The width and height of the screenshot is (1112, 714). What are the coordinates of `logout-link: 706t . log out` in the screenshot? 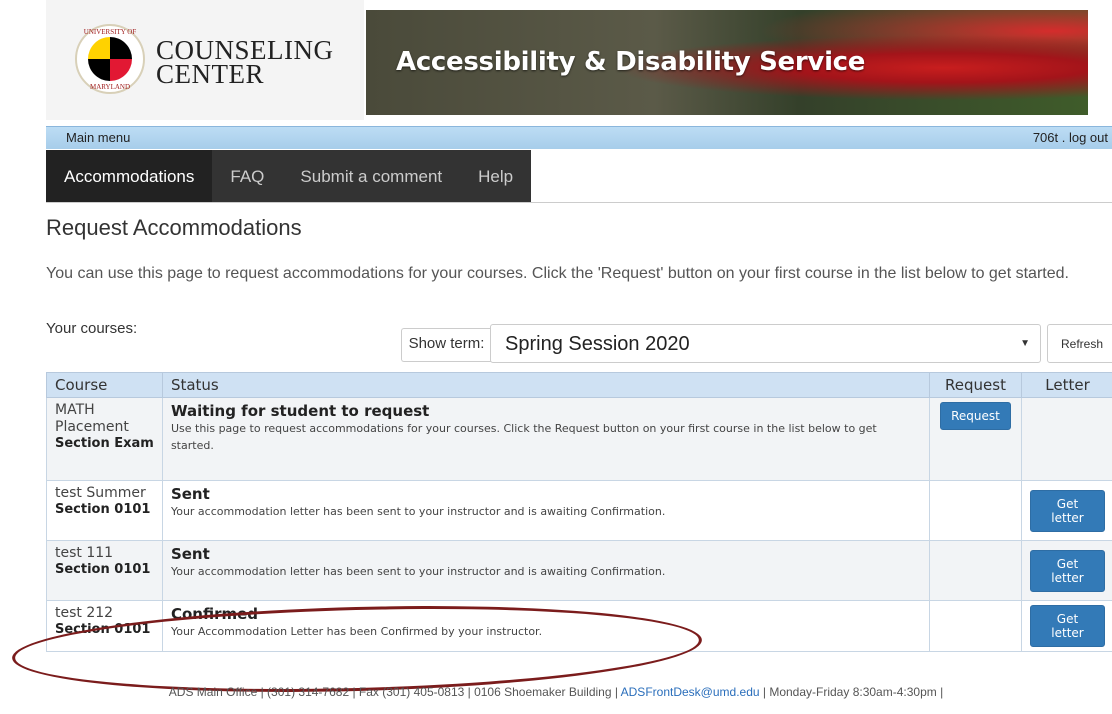 It's located at (1070, 137).